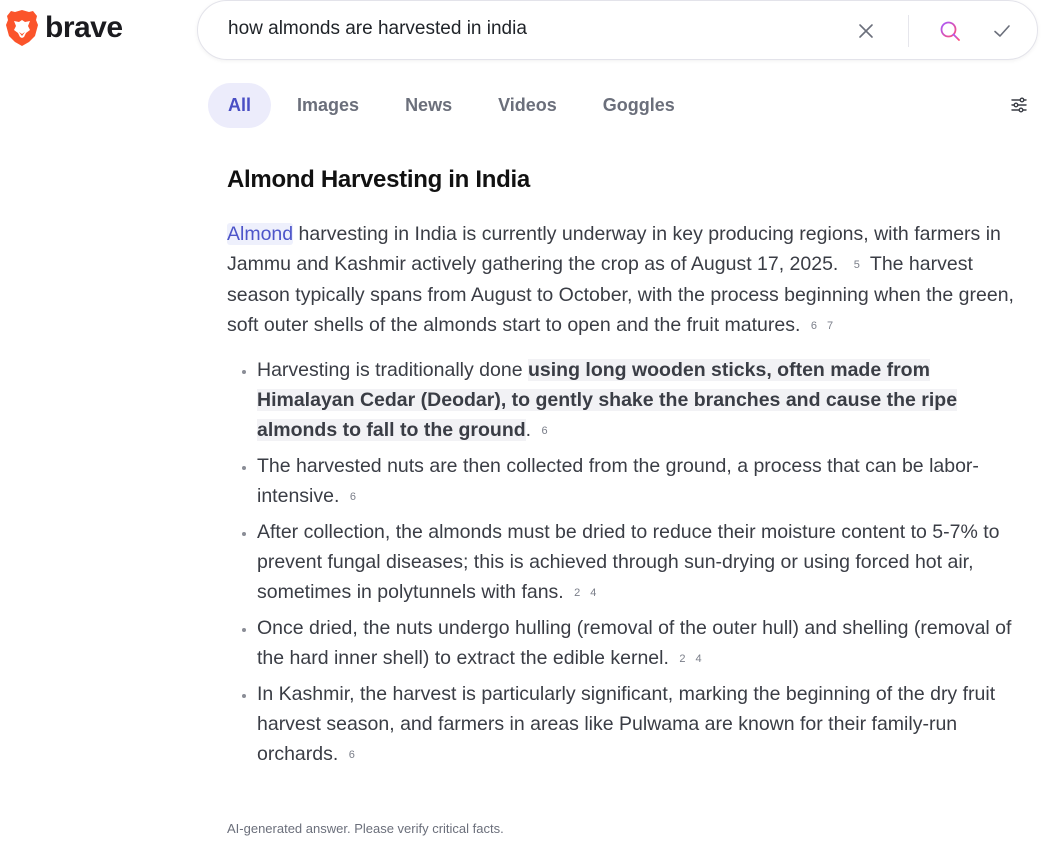 The width and height of the screenshot is (1047, 848). What do you see at coordinates (260, 234) in the screenshot?
I see `entity-link-almond: Almond` at bounding box center [260, 234].